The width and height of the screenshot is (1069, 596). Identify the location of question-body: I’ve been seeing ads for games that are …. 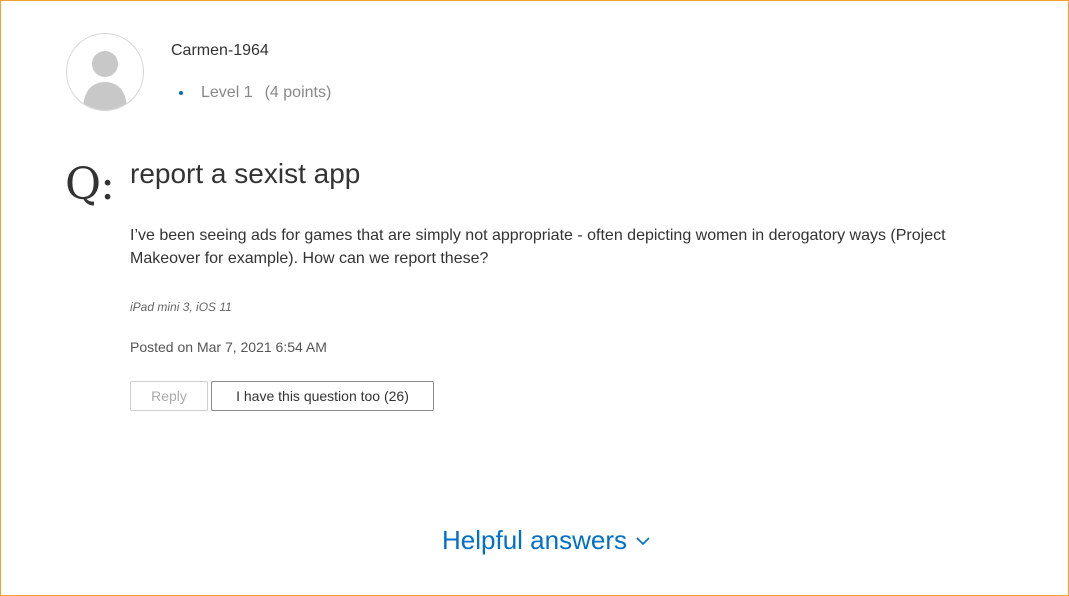
(538, 247).